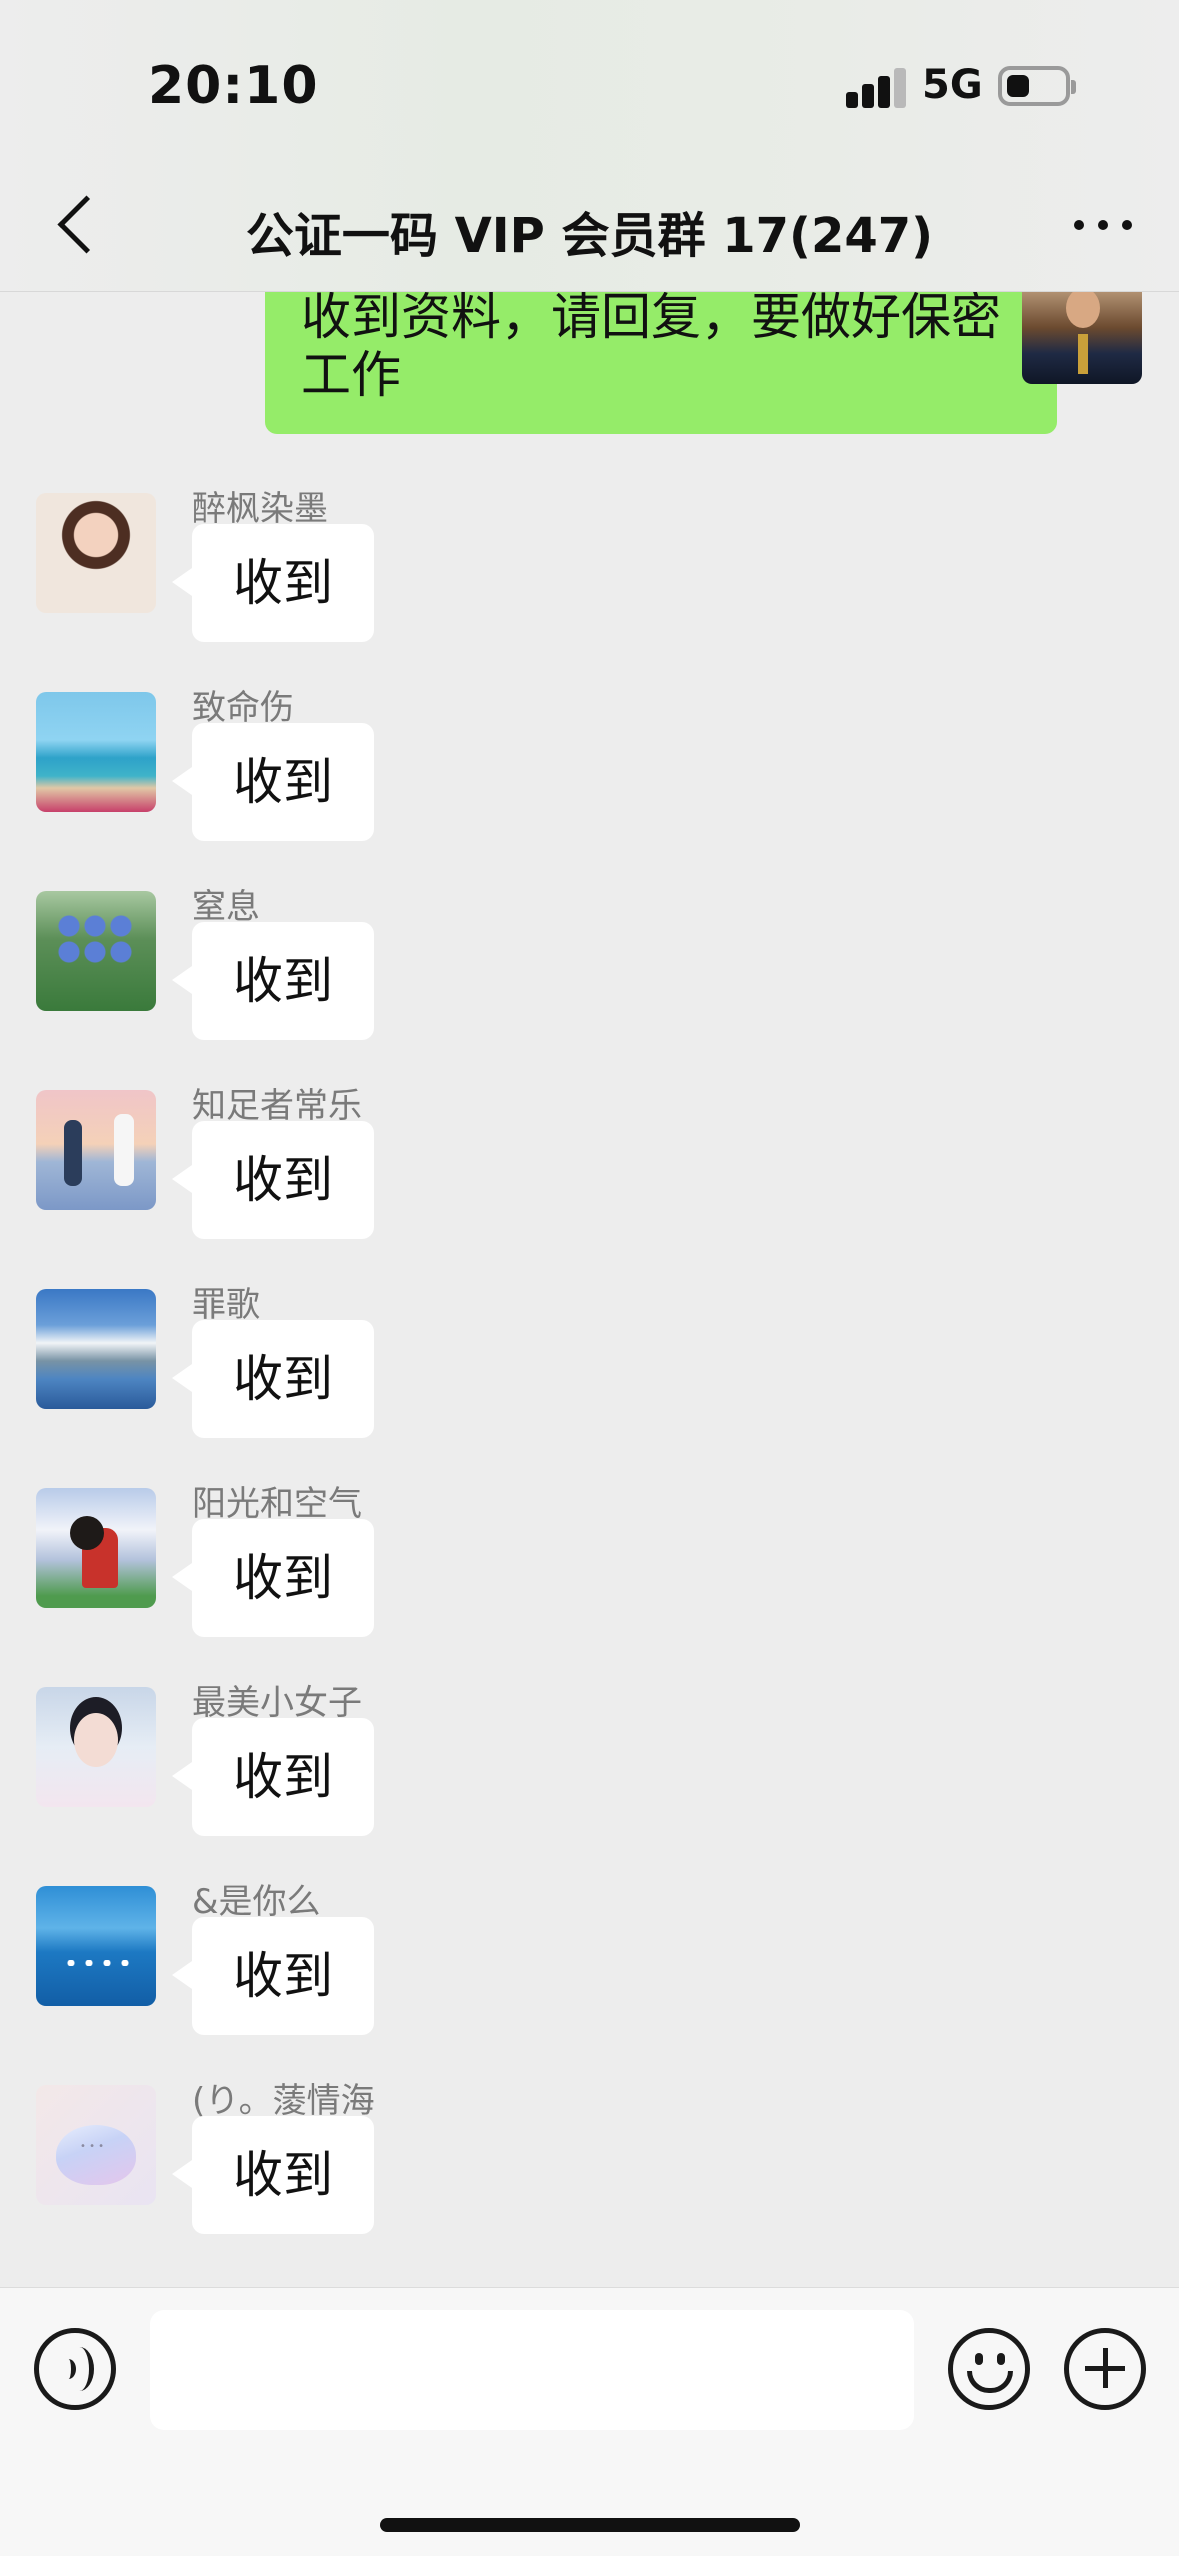 The width and height of the screenshot is (1179, 2556). Describe the element at coordinates (589, 2183) in the screenshot. I see `chat-message: (り。蔆情海 收到` at that location.